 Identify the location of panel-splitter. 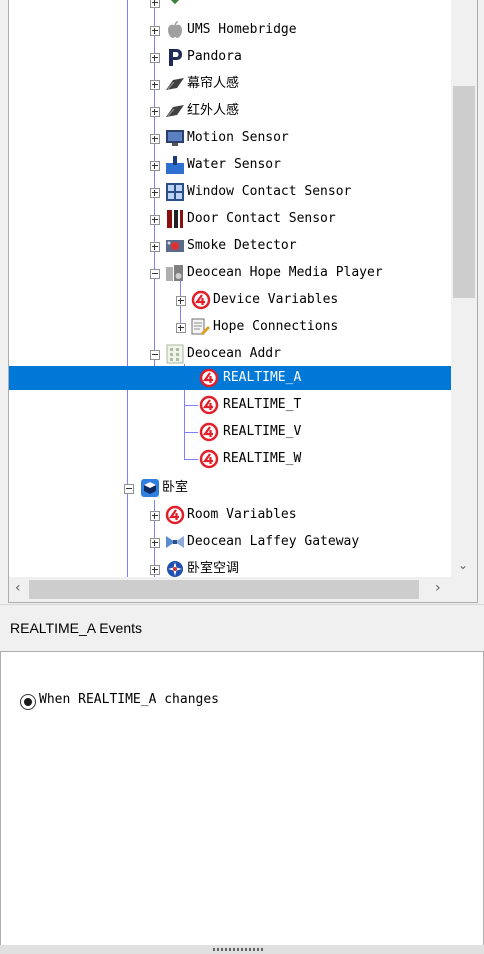
(242, 949).